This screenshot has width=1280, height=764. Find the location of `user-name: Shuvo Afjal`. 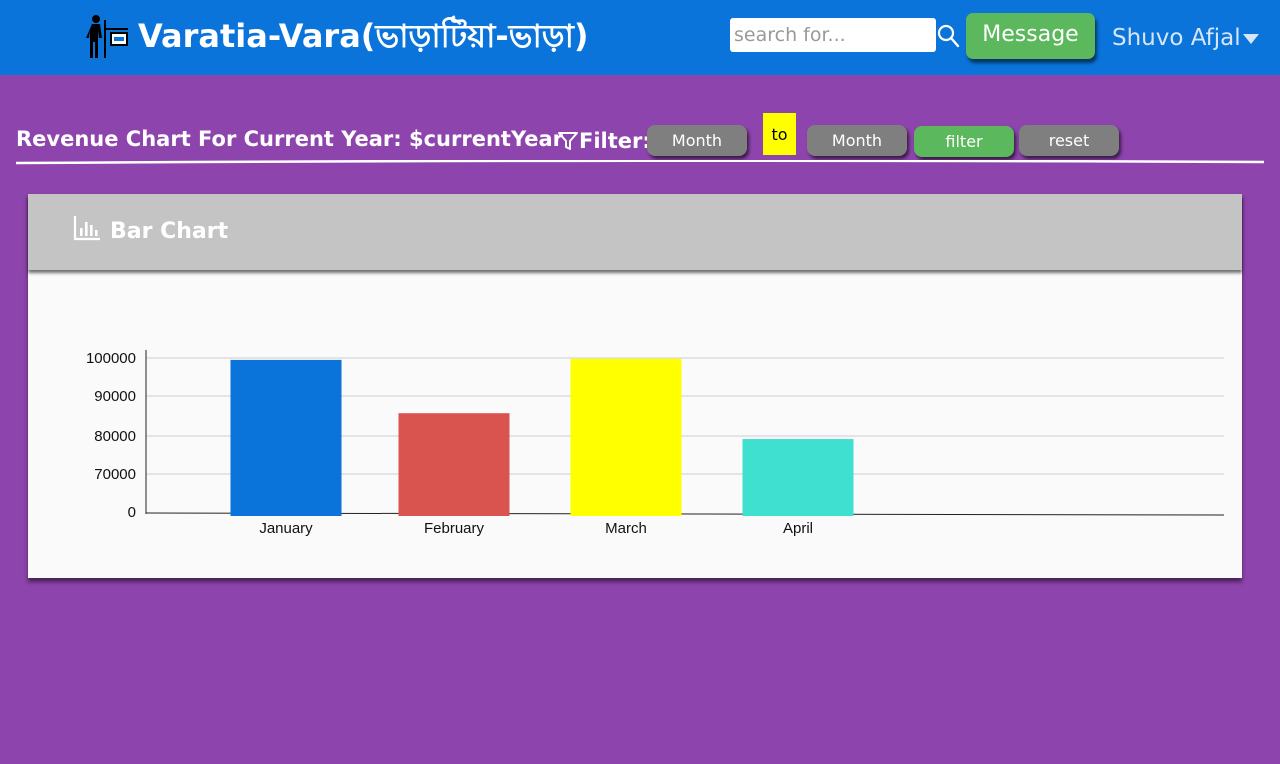

user-name: Shuvo Afjal is located at coordinates (1176, 38).